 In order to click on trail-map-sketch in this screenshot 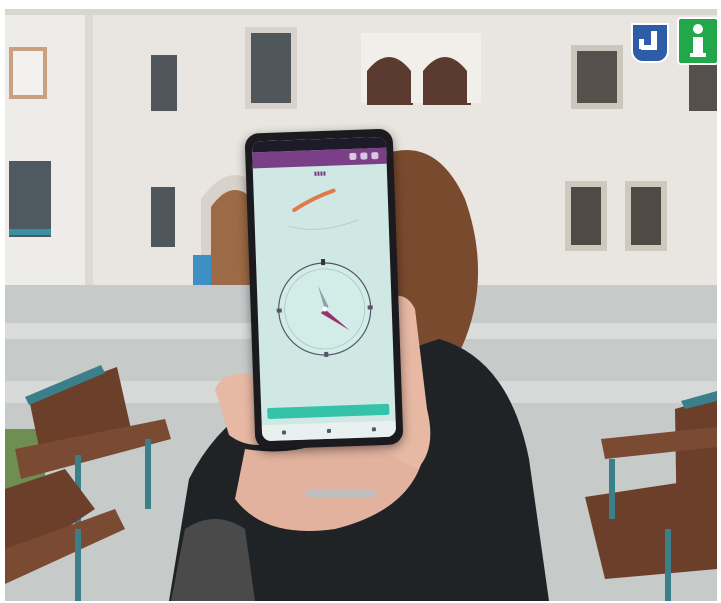, I will do `click(323, 209)`.